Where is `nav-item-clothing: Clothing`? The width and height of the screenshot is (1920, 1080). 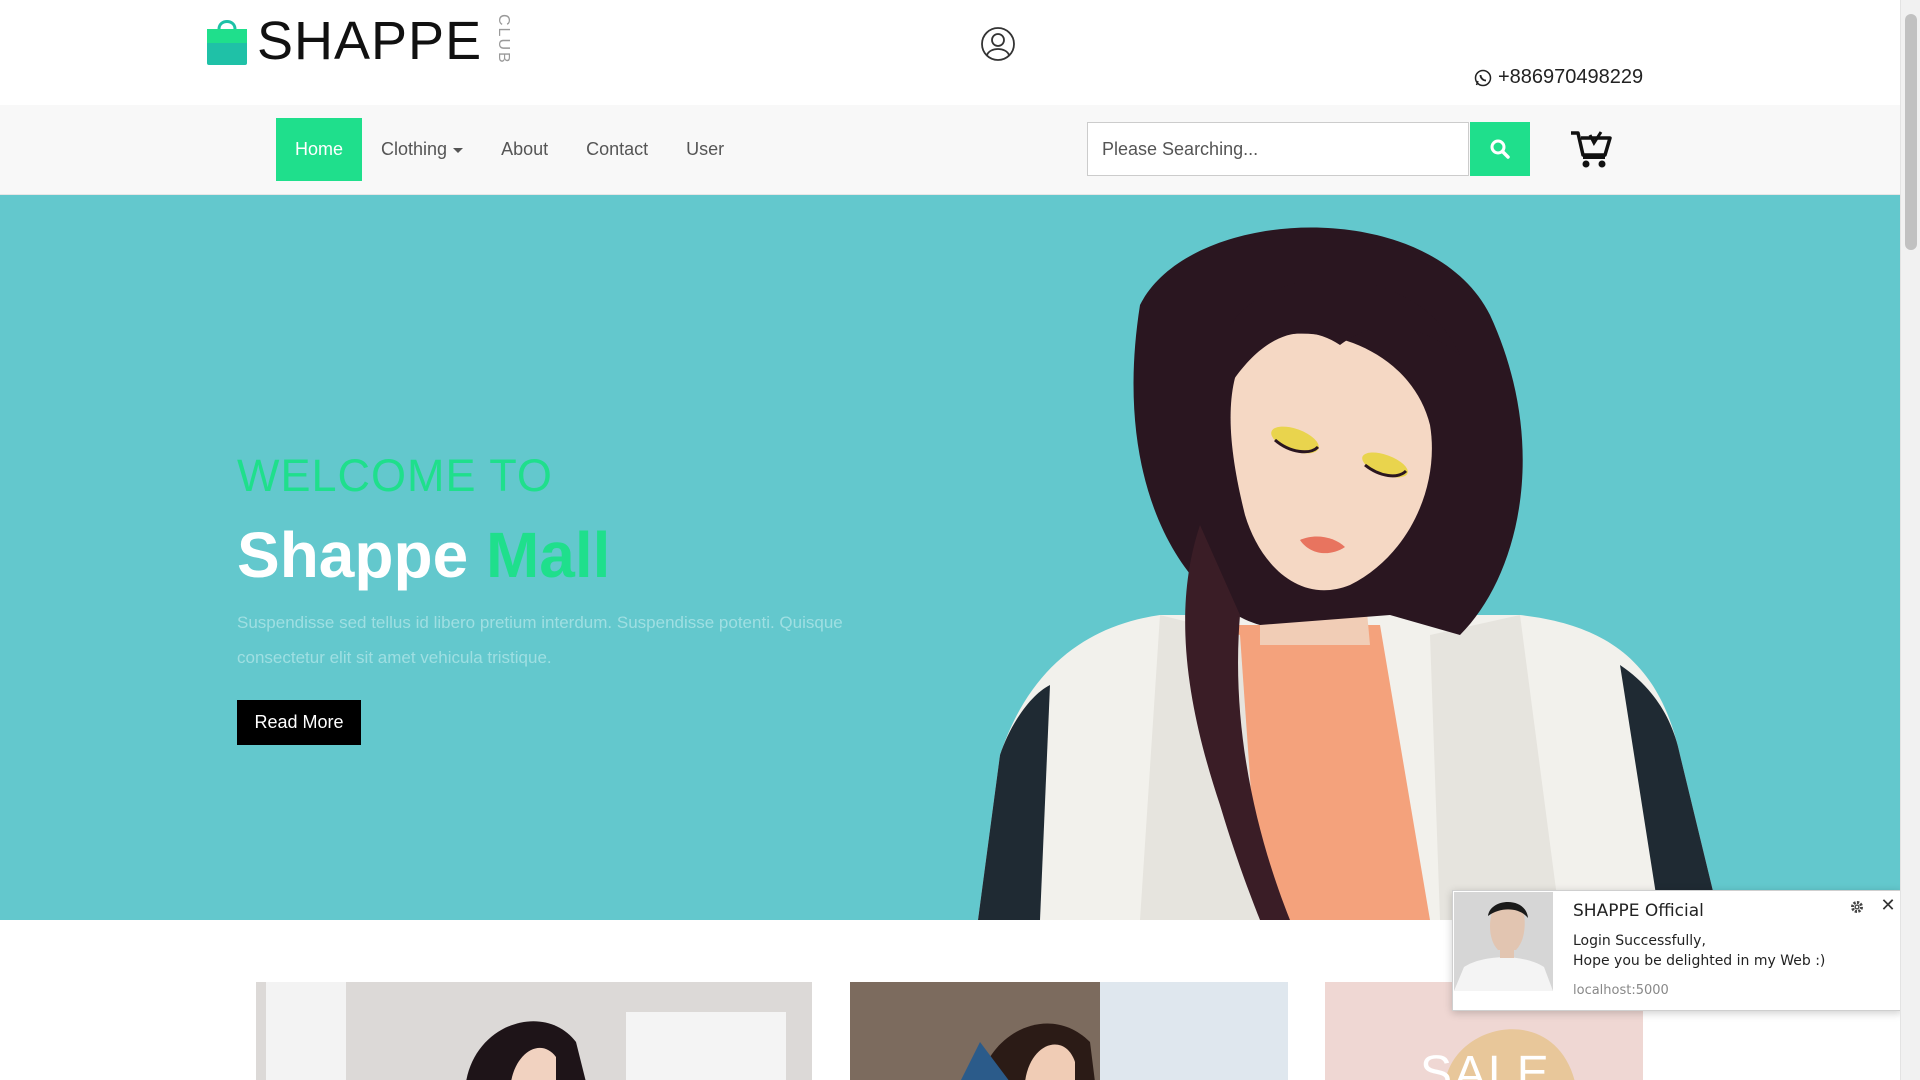 nav-item-clothing: Clothing is located at coordinates (422, 149).